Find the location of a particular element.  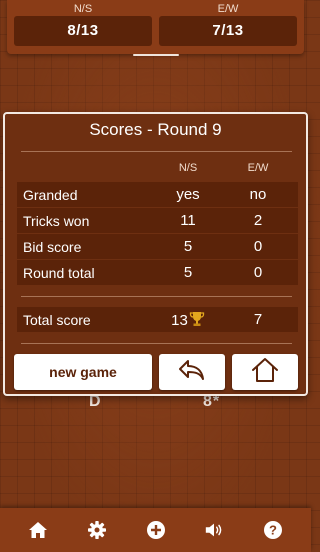

row-label: Round total is located at coordinates (59, 273).